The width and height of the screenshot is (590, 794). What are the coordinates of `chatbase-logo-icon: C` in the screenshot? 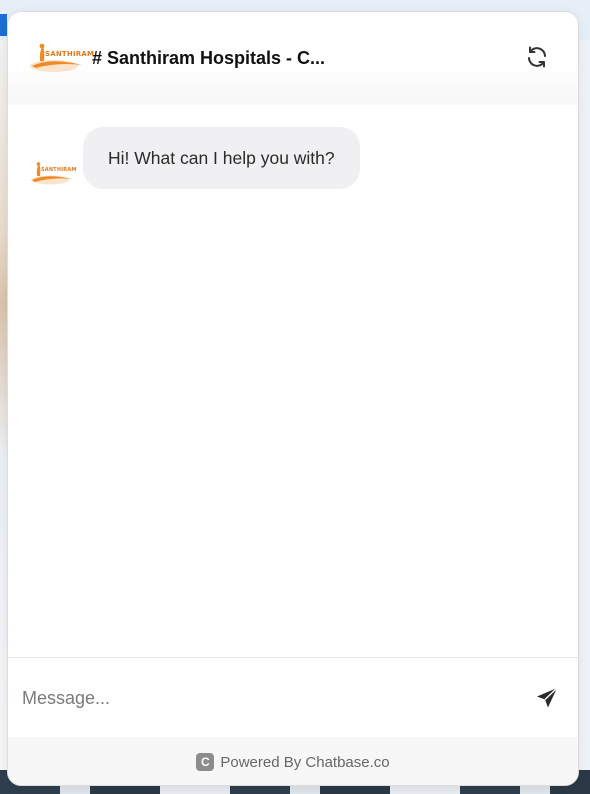 It's located at (205, 762).